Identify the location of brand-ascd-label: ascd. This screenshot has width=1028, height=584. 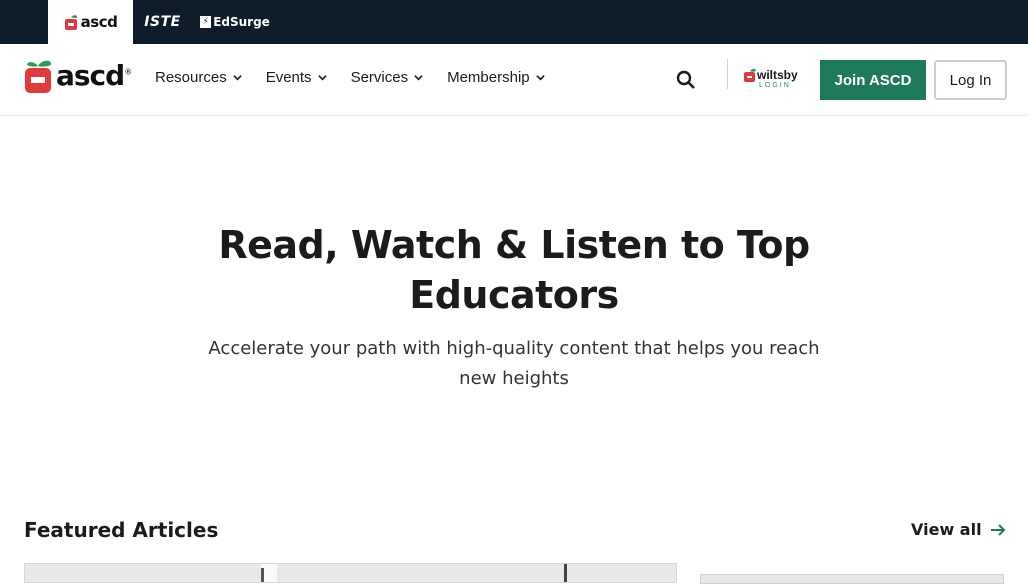
(99, 22).